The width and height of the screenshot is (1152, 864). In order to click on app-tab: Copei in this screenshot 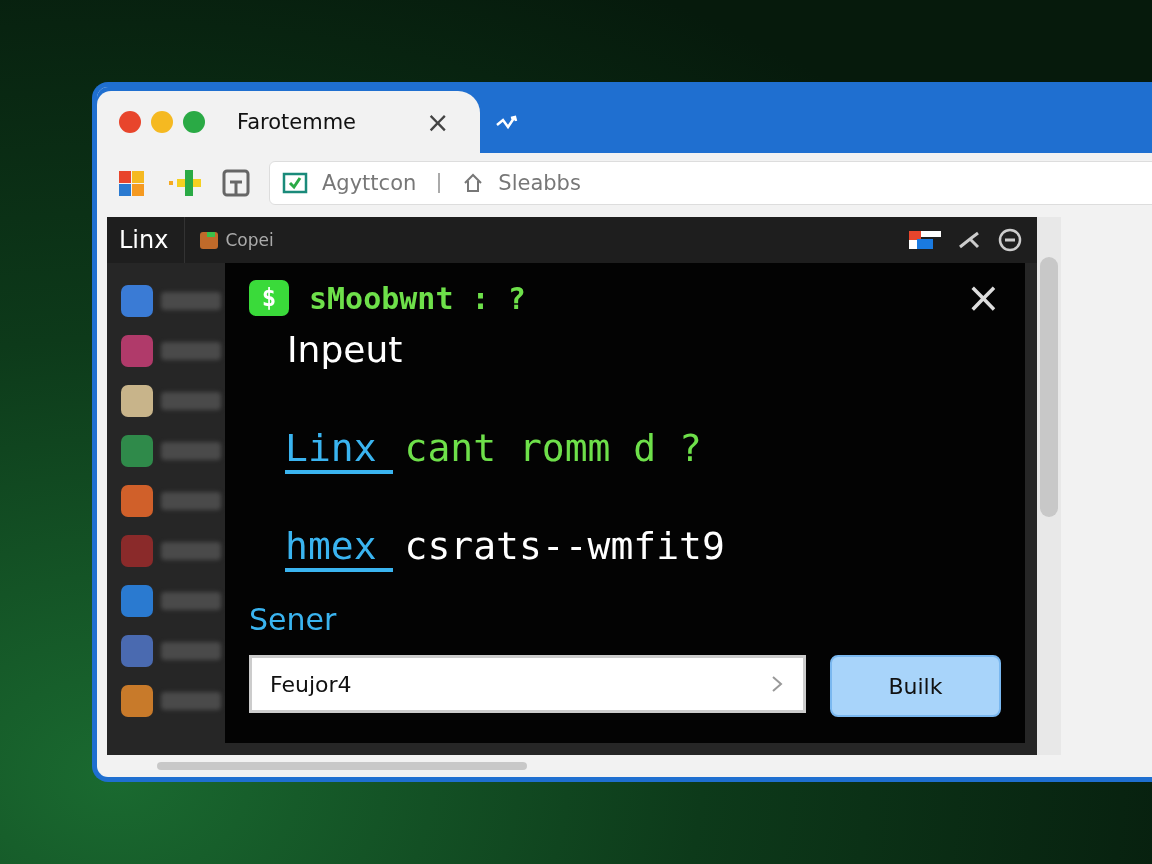, I will do `click(249, 240)`.